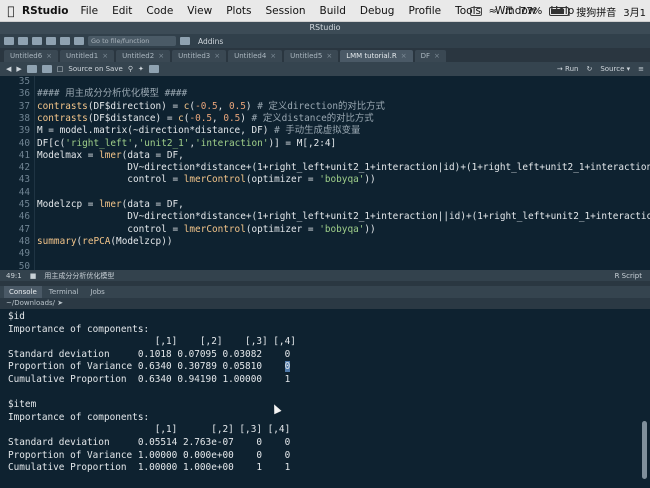 This screenshot has width=650, height=488. I want to click on run-button: → Run, so click(568, 69).